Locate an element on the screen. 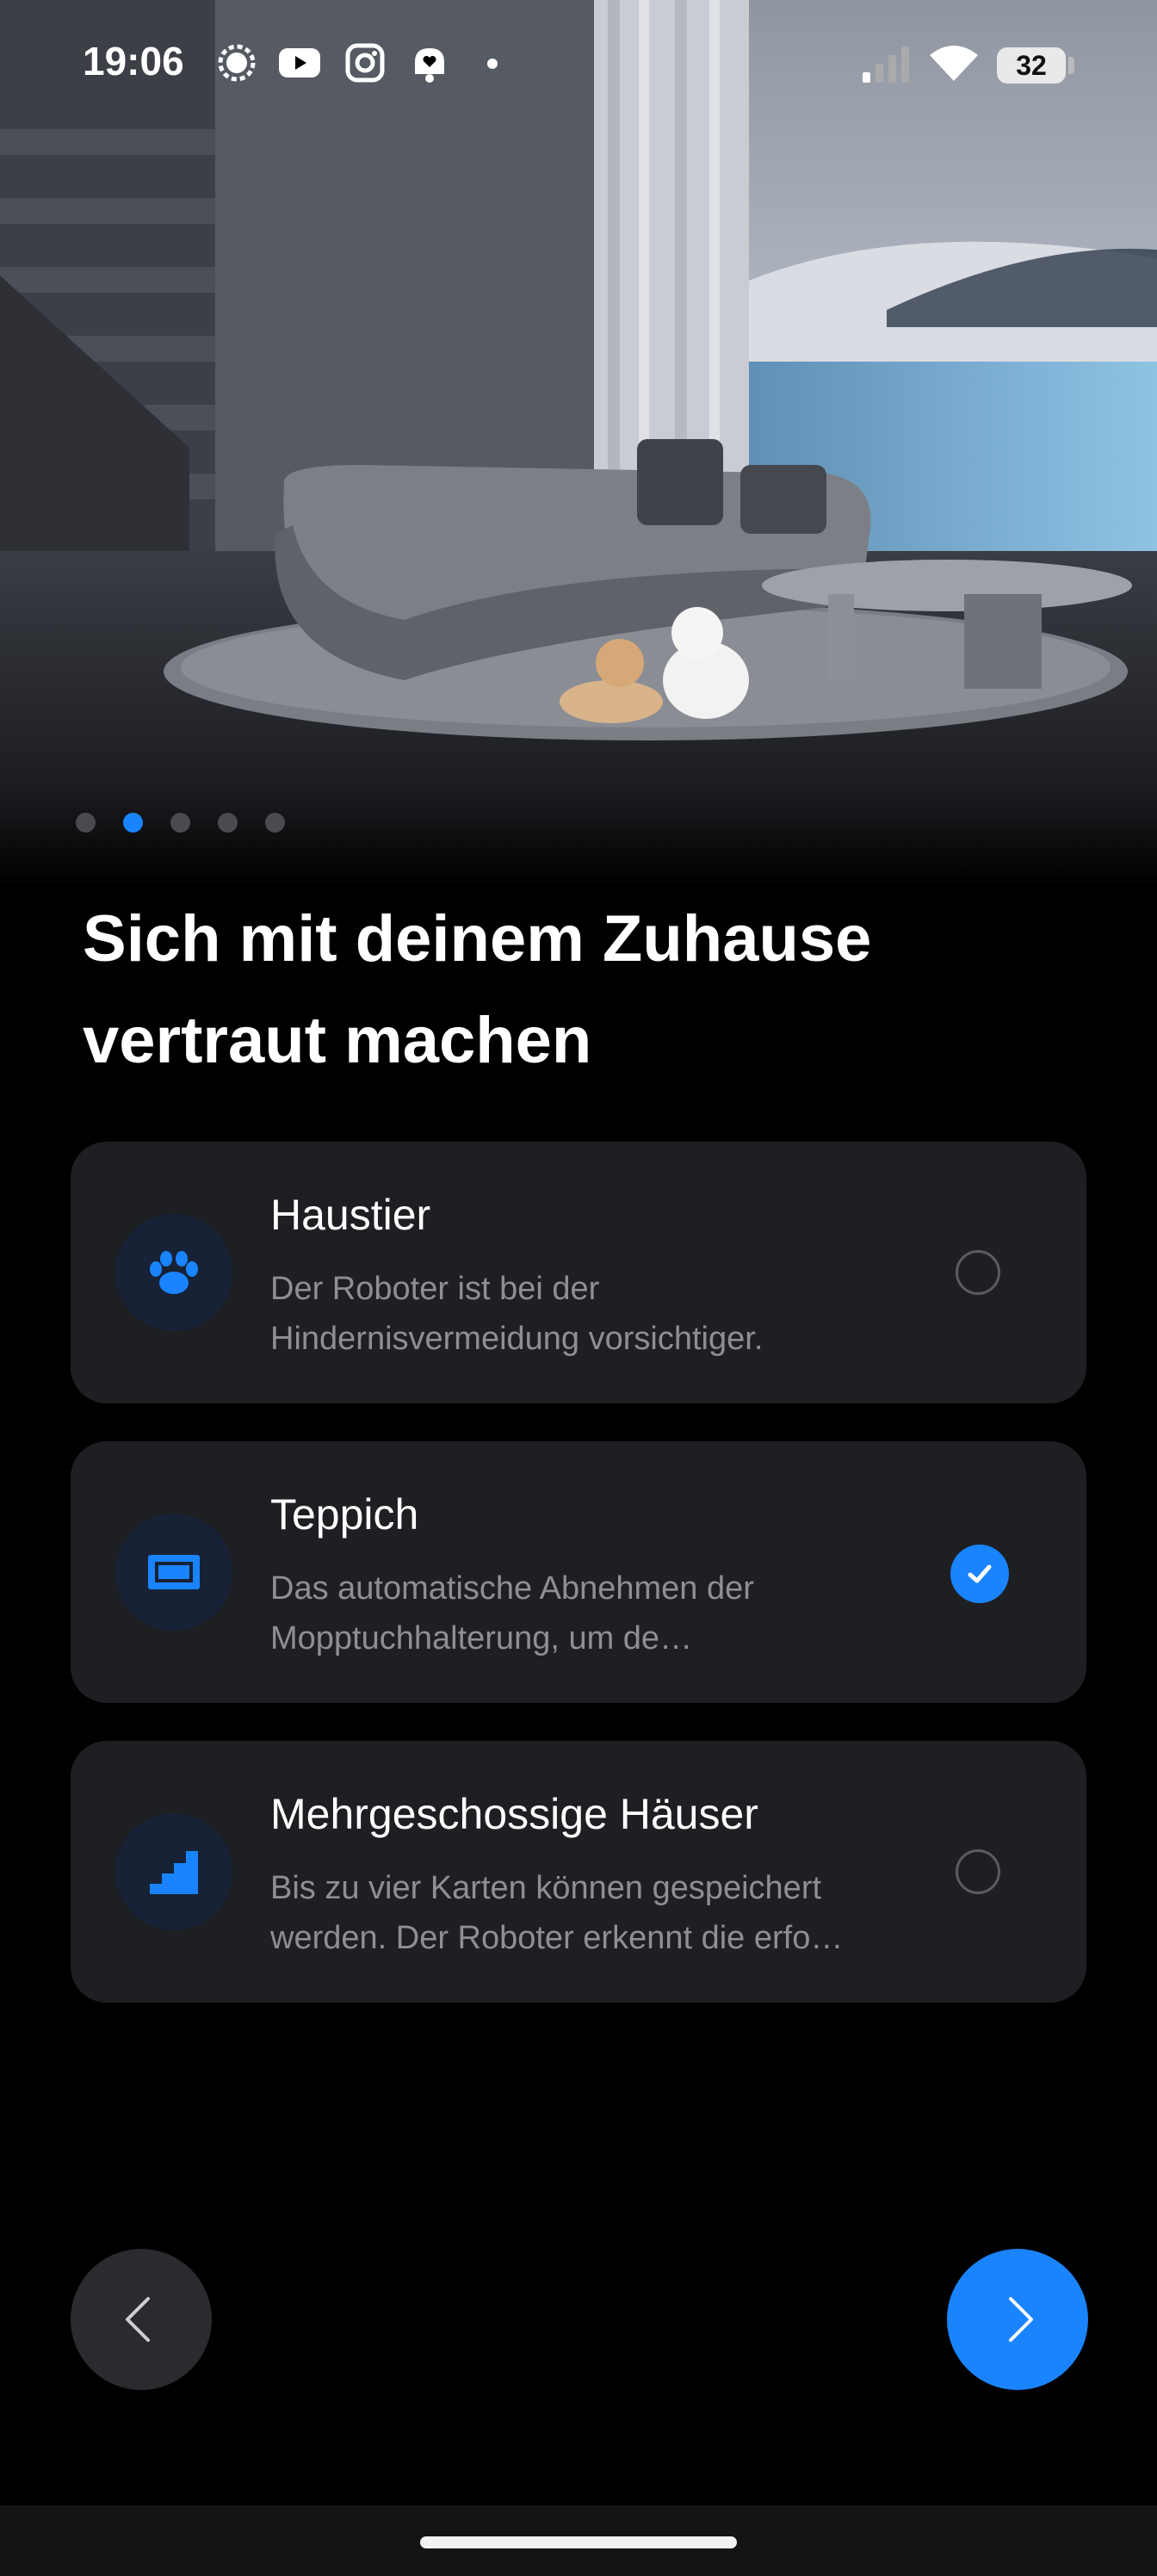  cellular-signal-icon is located at coordinates (886, 64).